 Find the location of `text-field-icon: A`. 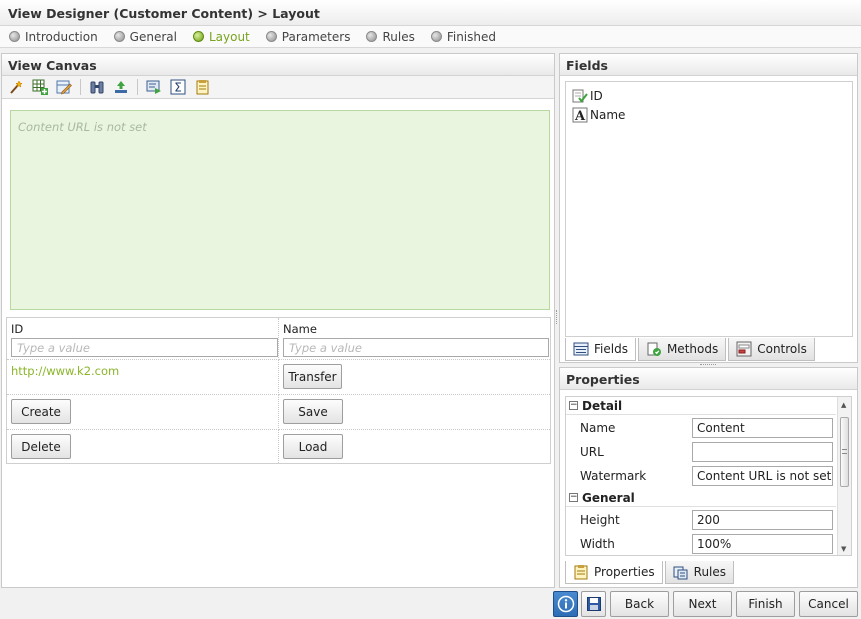

text-field-icon: A is located at coordinates (580, 115).